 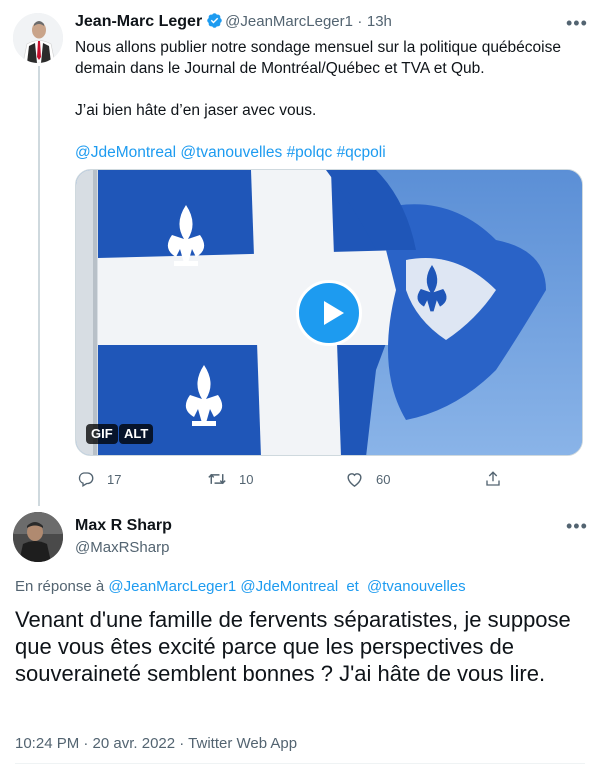 I want to click on reply-icon, so click(x=86, y=479).